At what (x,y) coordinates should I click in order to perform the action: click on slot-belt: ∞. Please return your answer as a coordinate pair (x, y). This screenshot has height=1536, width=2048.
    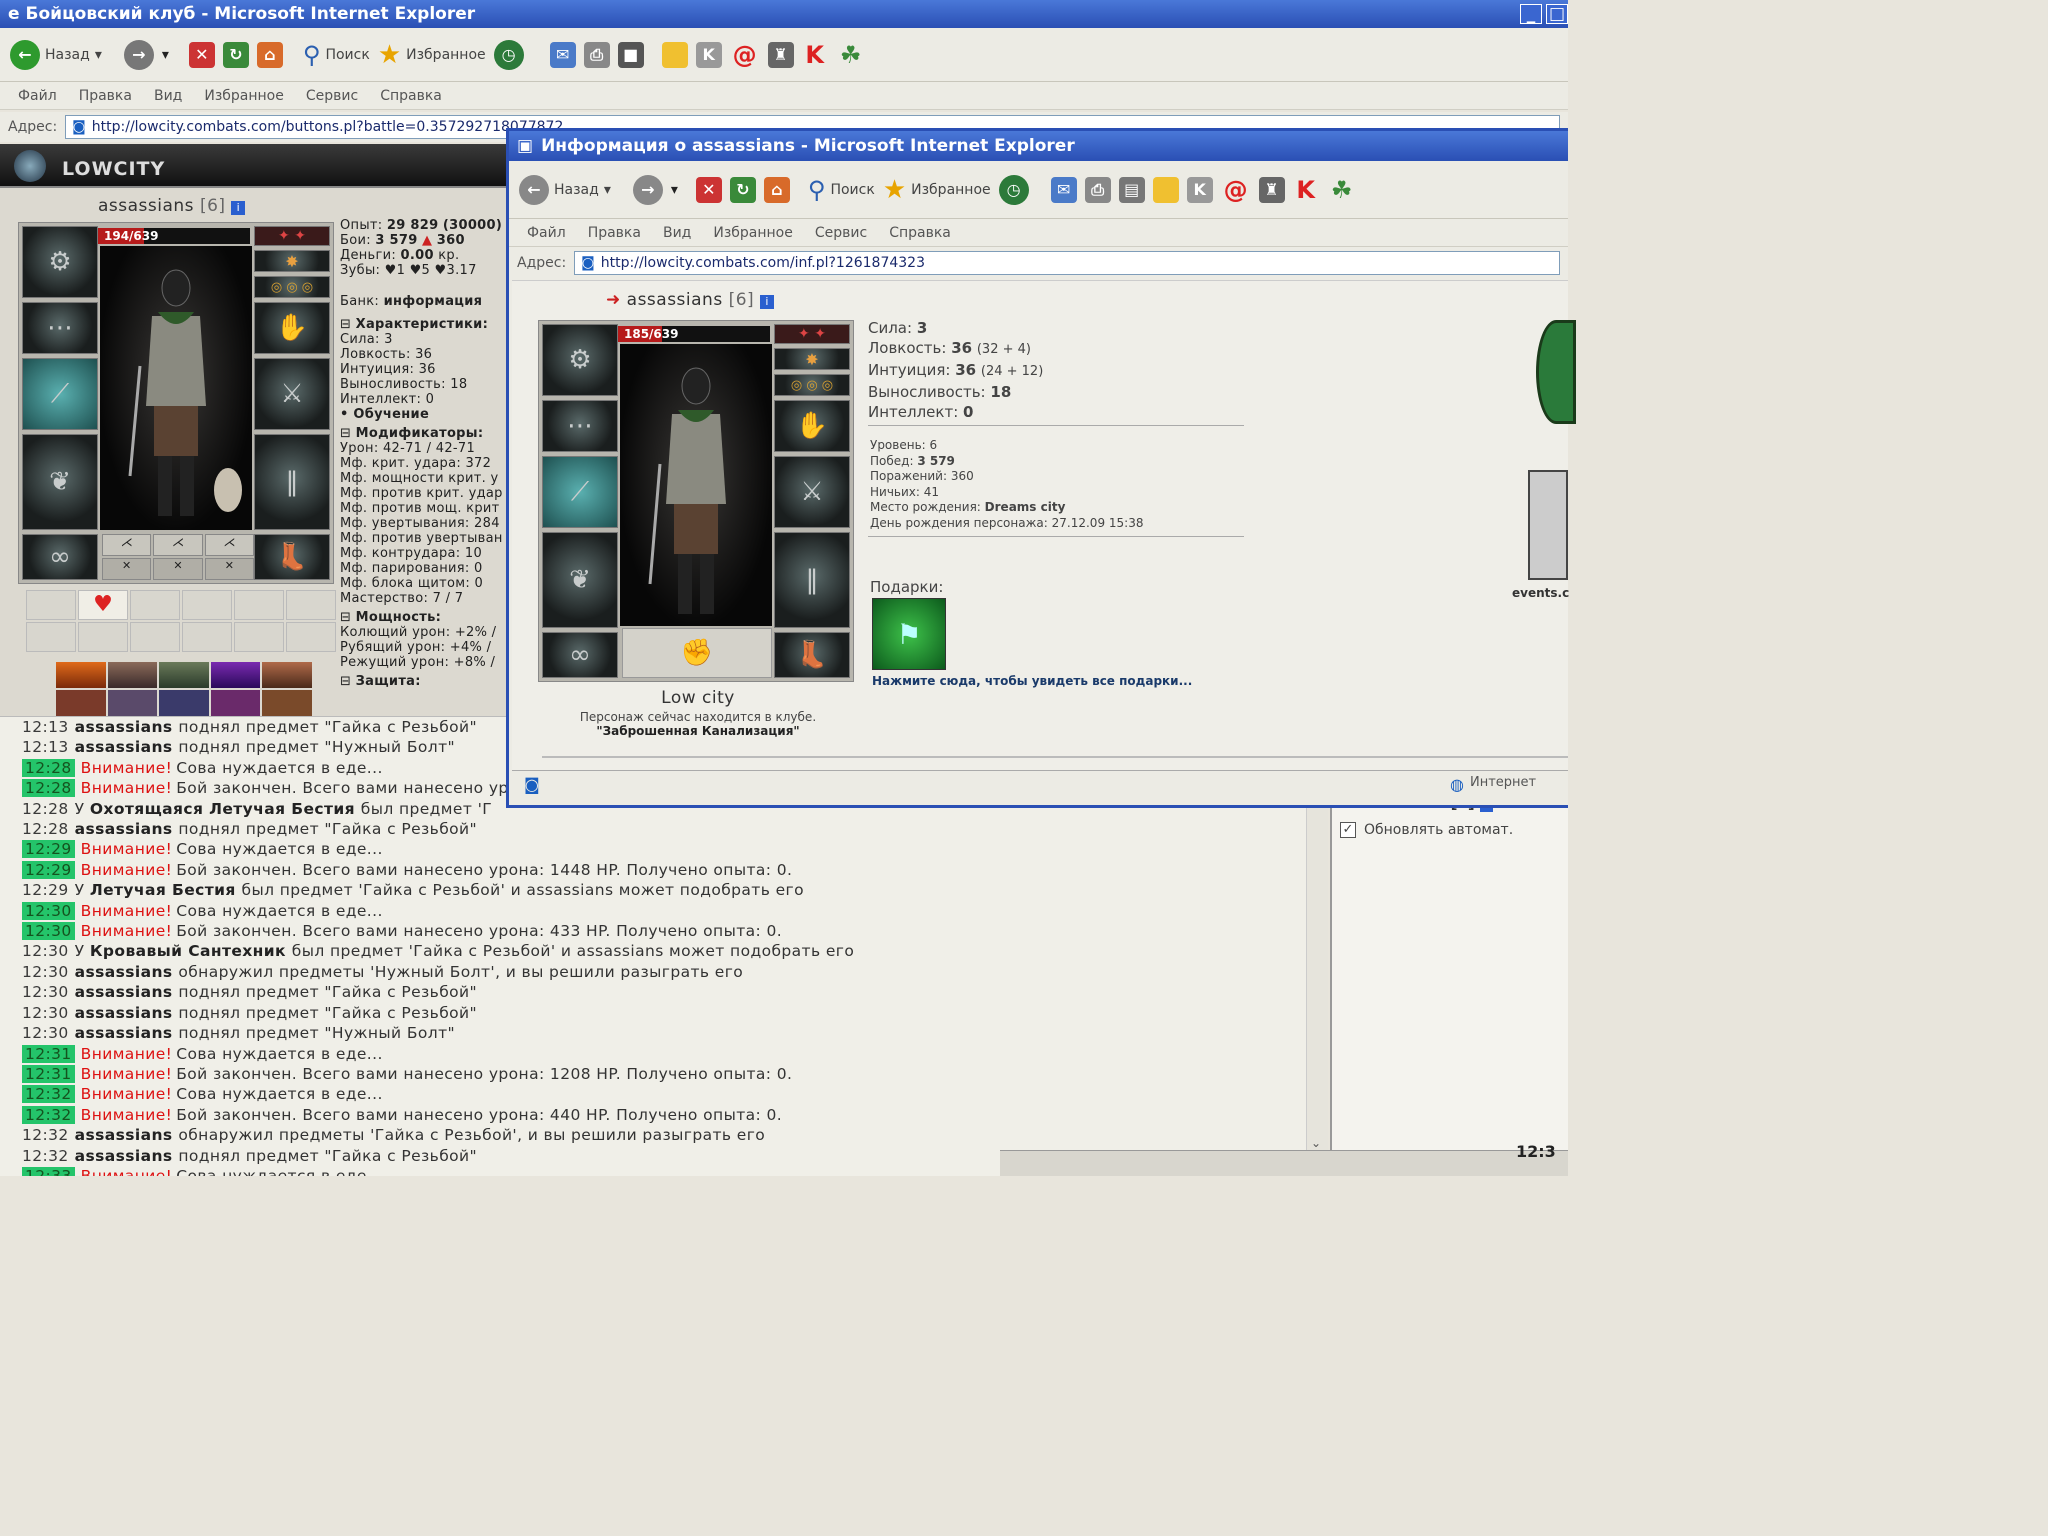
    Looking at the image, I should click on (60, 557).